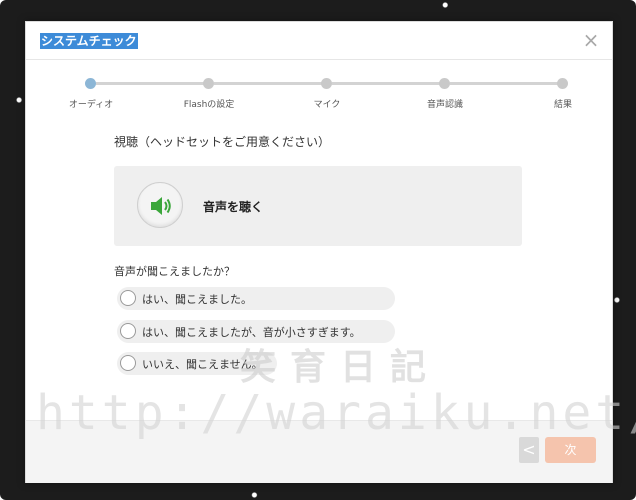 The width and height of the screenshot is (636, 500). I want to click on option-heard: はい、聞こえました。, so click(256, 298).